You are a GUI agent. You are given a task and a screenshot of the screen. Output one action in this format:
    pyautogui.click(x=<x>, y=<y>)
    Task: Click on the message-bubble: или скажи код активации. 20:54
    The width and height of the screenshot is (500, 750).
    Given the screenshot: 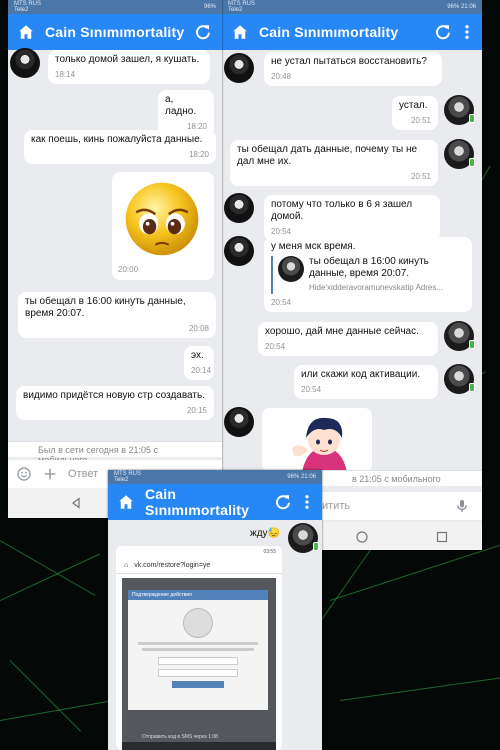 What is the action you would take?
    pyautogui.click(x=366, y=382)
    